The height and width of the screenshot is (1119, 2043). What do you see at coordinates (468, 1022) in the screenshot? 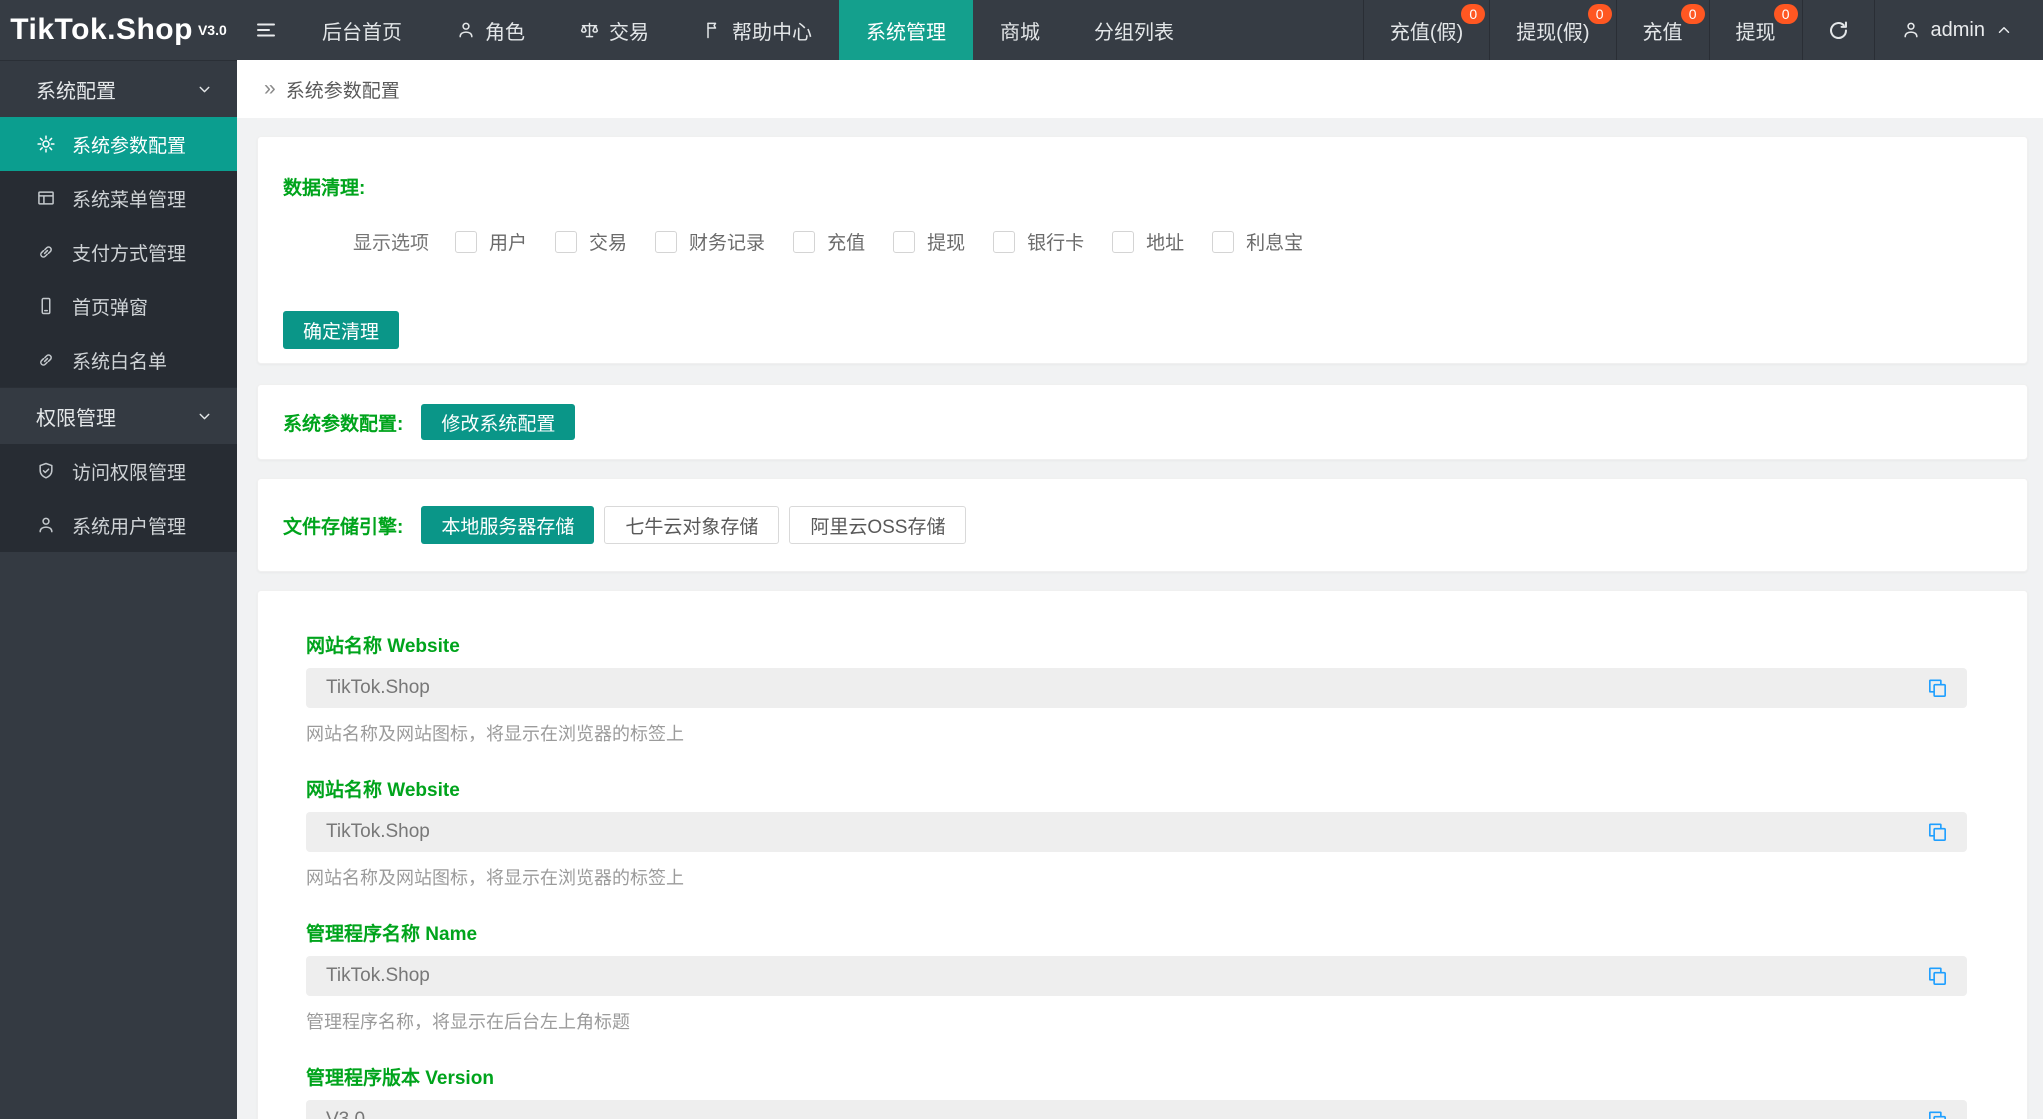
I see `field-help-text: 管理程序名称，将显示在后台左上角标题` at bounding box center [468, 1022].